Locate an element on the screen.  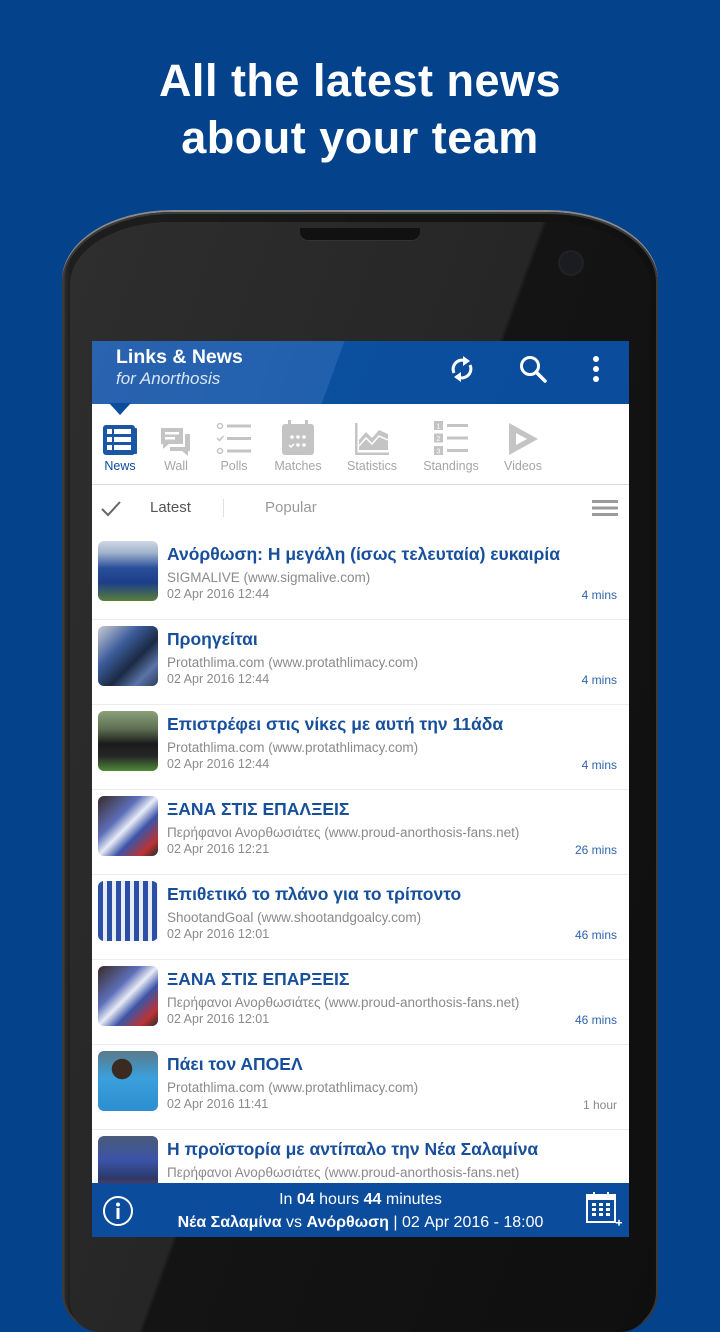
news-age: 1 hour is located at coordinates (599, 1105).